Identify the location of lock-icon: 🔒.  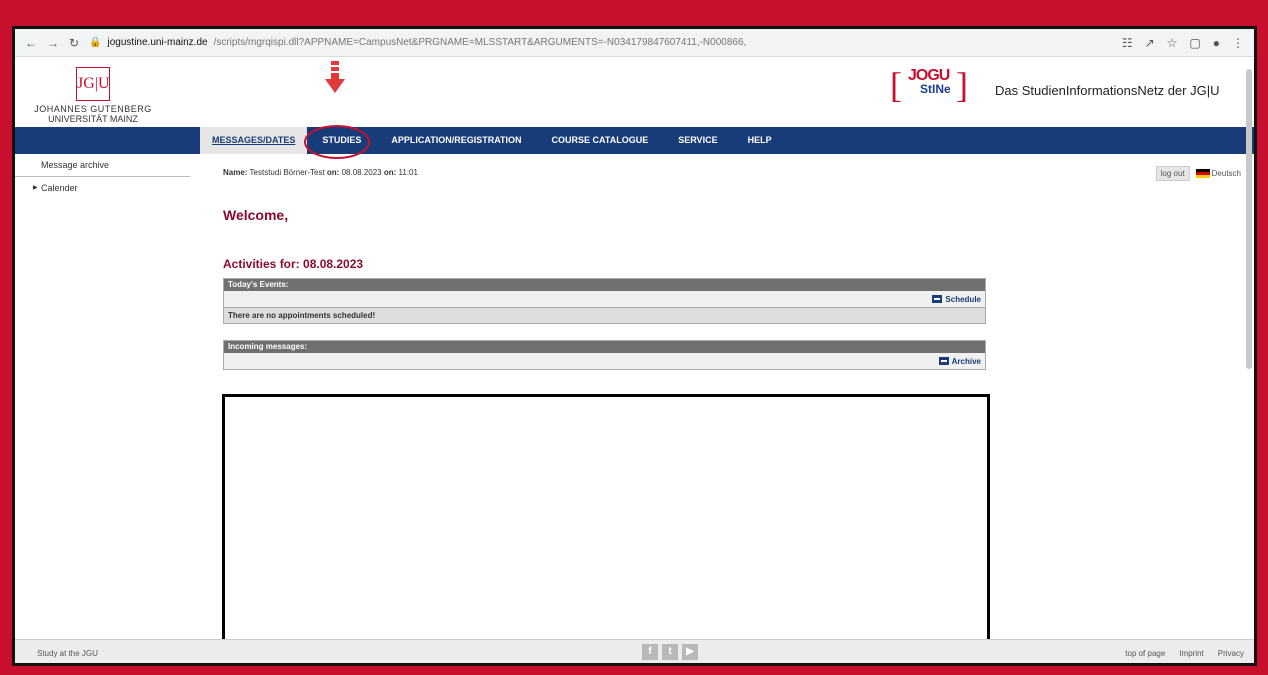
(95, 42).